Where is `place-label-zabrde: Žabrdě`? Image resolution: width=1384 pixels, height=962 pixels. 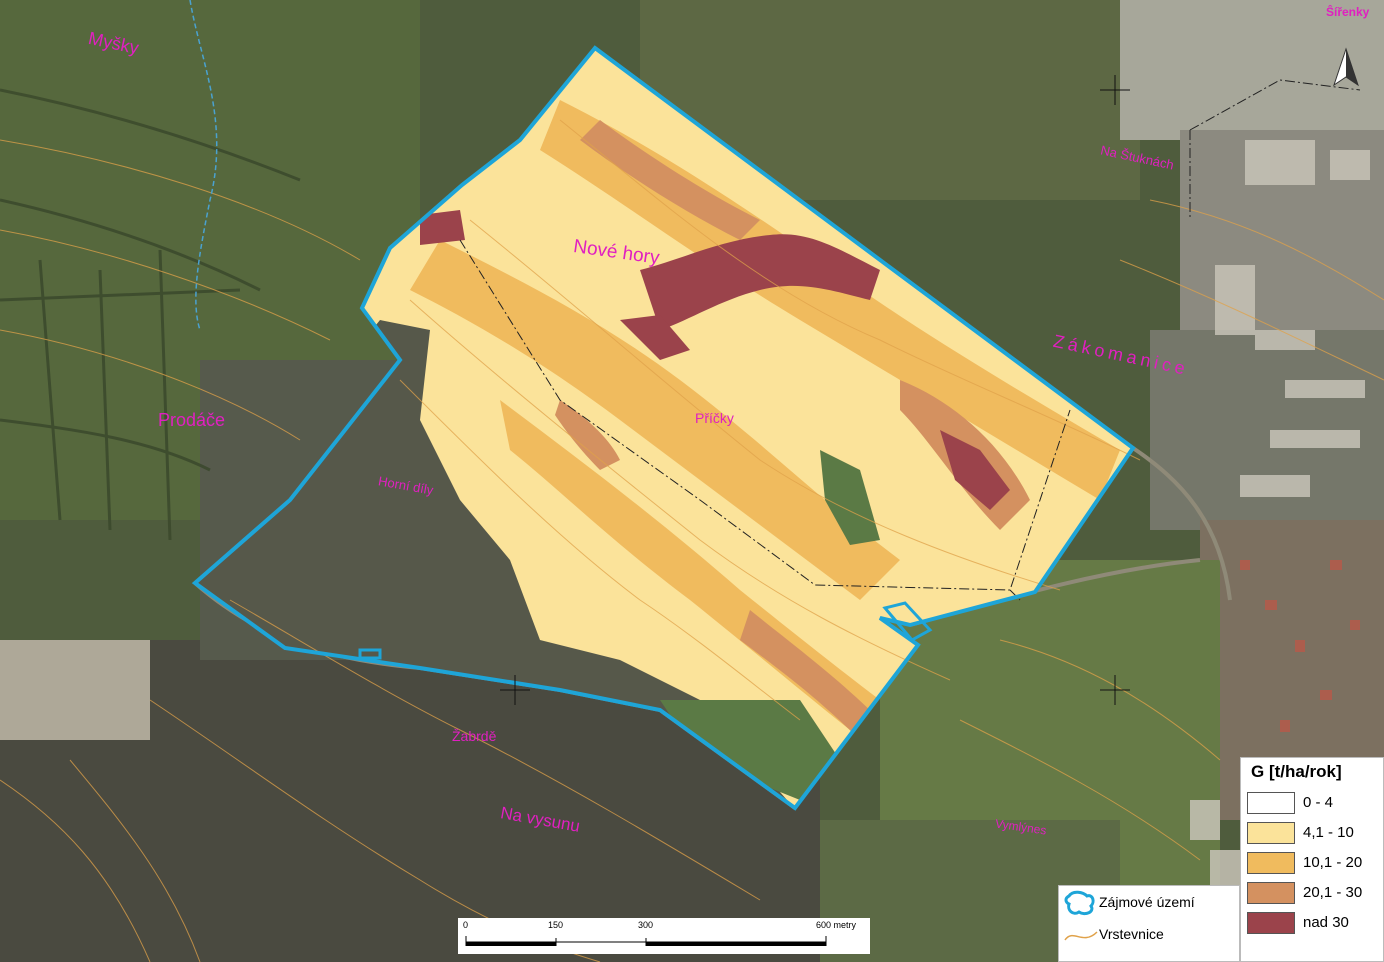
place-label-zabrde: Žabrdě is located at coordinates (474, 736).